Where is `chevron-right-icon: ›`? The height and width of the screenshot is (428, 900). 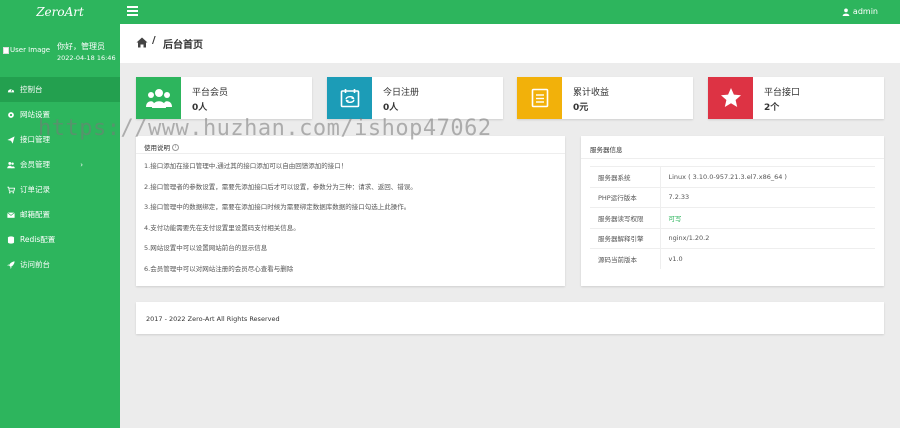 chevron-right-icon: › is located at coordinates (81, 164).